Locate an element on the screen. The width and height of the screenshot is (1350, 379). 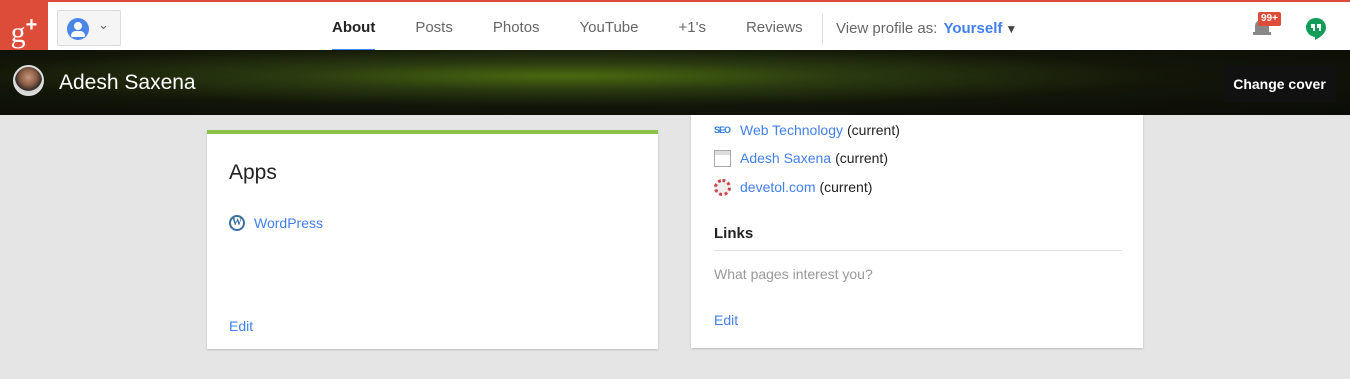
links-edit-link: Edit is located at coordinates (726, 320).